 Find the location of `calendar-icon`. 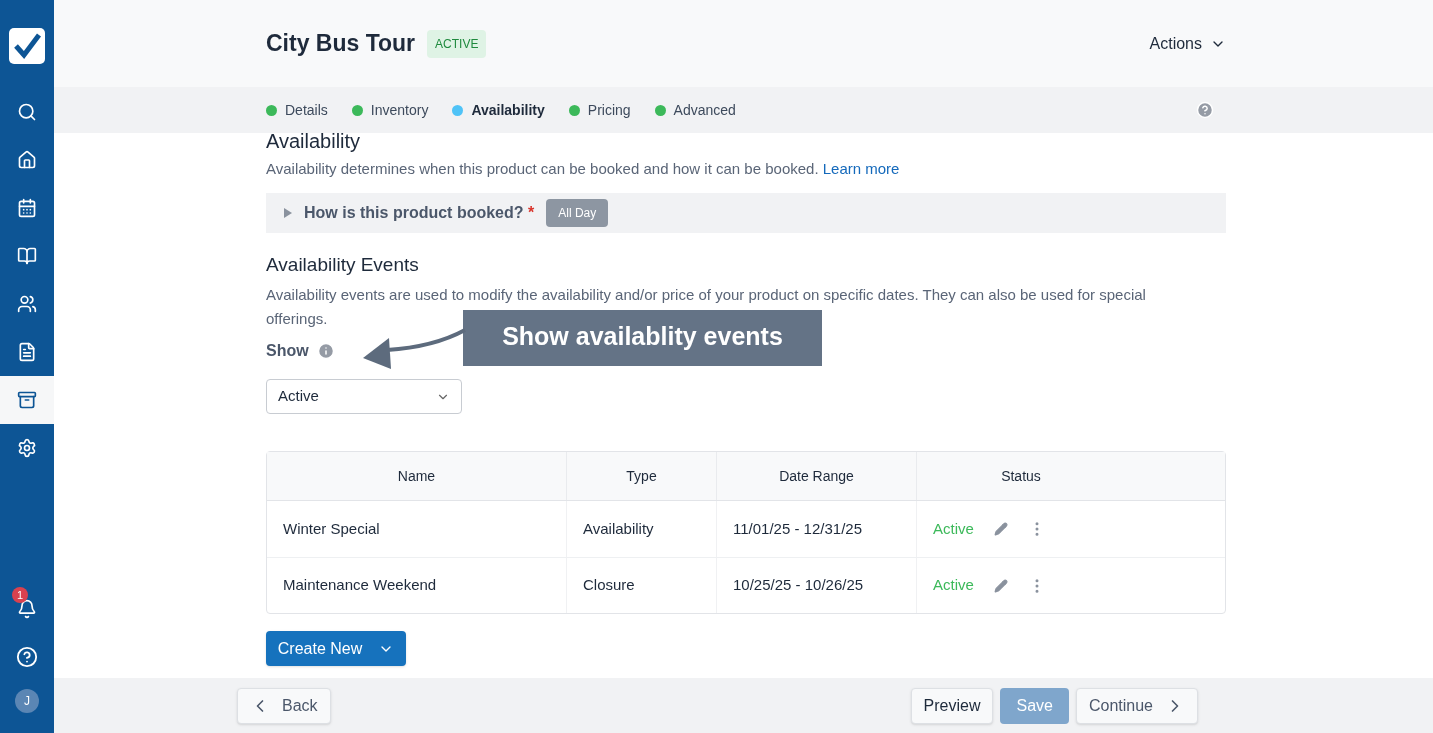

calendar-icon is located at coordinates (27, 208).